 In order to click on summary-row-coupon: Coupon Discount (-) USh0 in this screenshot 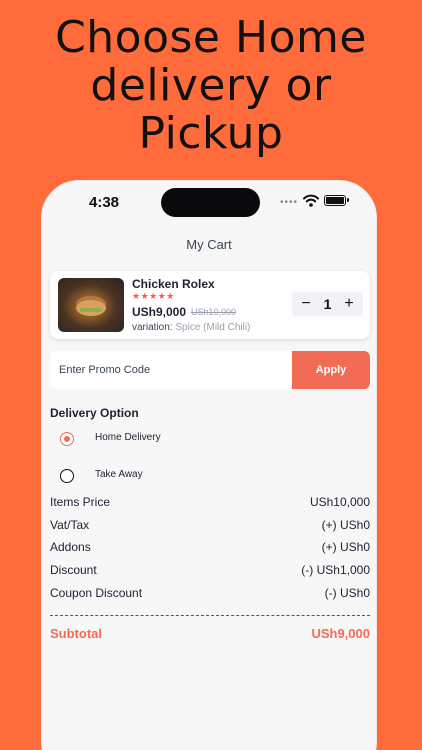, I will do `click(210, 594)`.